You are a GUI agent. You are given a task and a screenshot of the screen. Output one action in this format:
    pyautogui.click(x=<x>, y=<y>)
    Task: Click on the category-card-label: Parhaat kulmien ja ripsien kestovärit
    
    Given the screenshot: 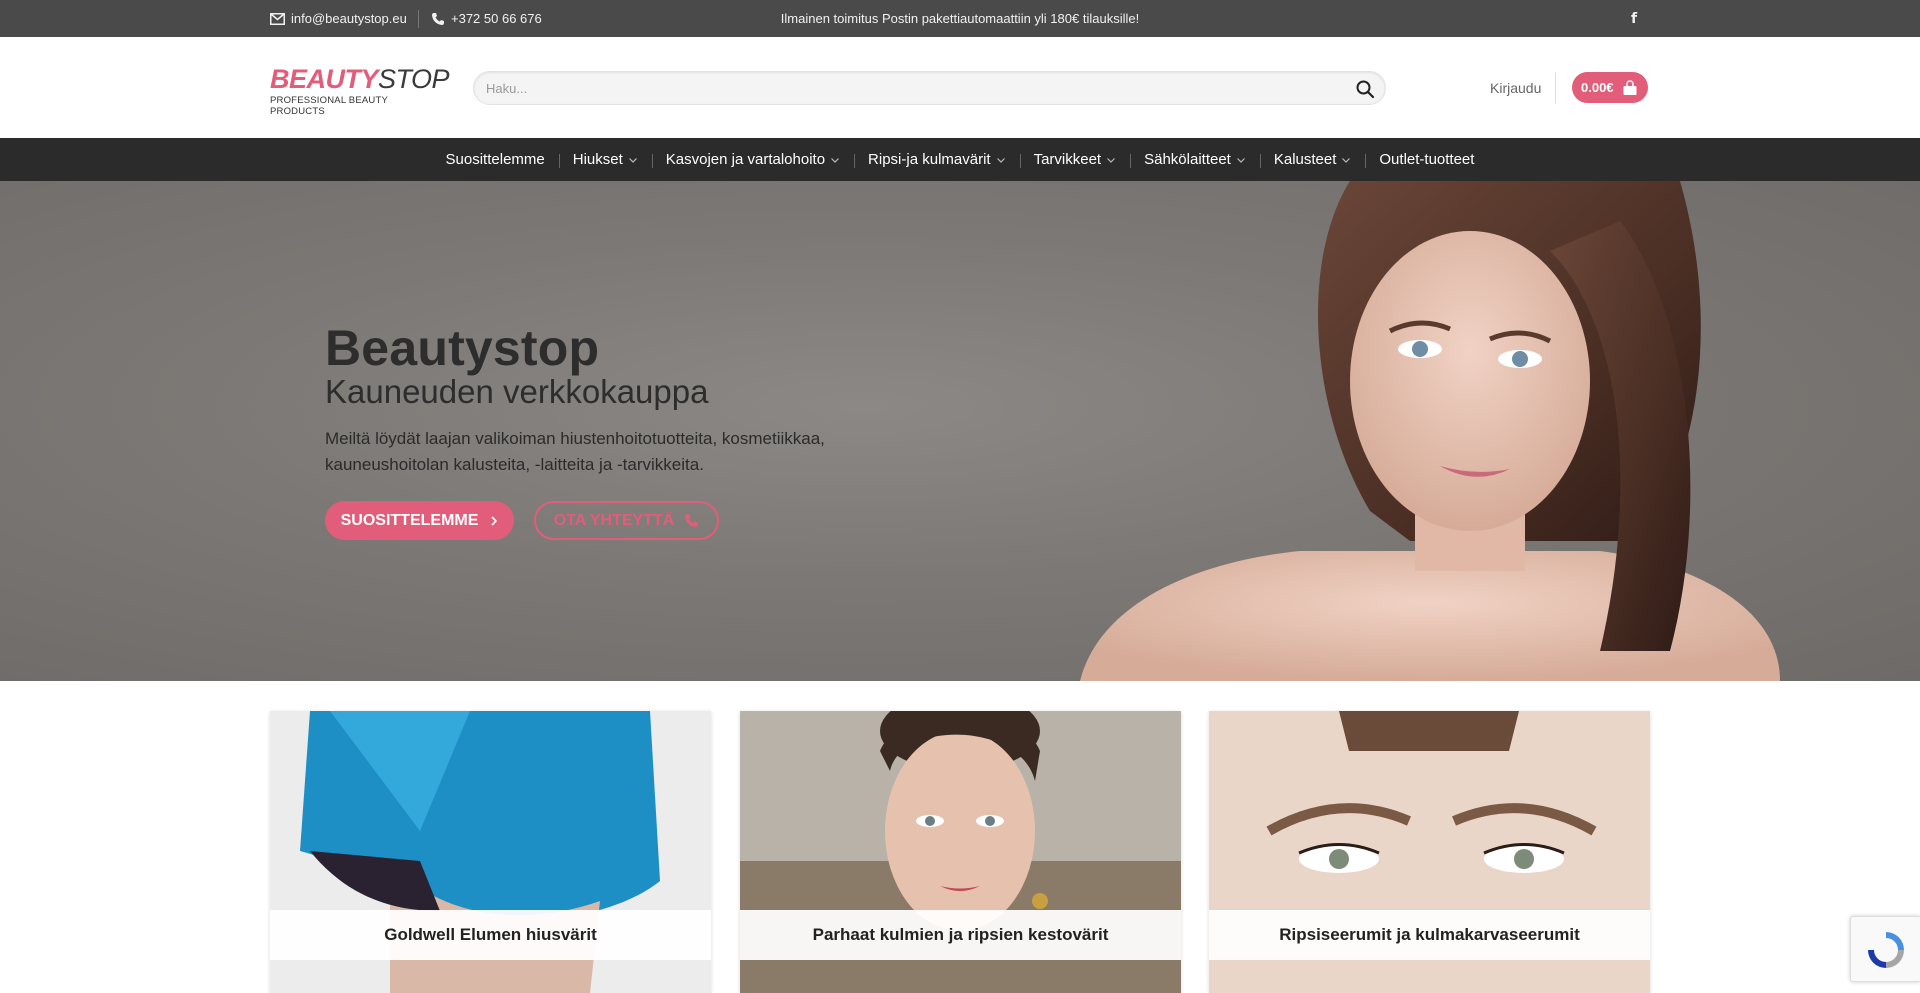 What is the action you would take?
    pyautogui.click(x=960, y=935)
    